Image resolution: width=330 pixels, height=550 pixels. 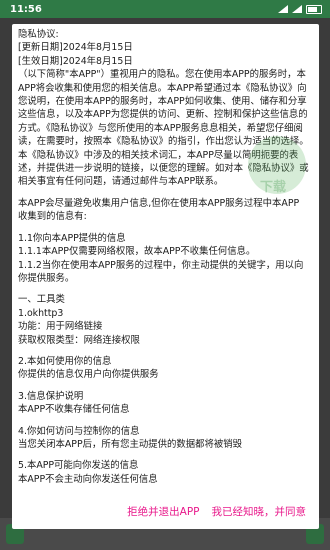 What do you see at coordinates (162, 75) in the screenshot?
I see `policy-line: （以下简称"本APP"）重视用户的隐私。您在使用本APP的服务时，本` at bounding box center [162, 75].